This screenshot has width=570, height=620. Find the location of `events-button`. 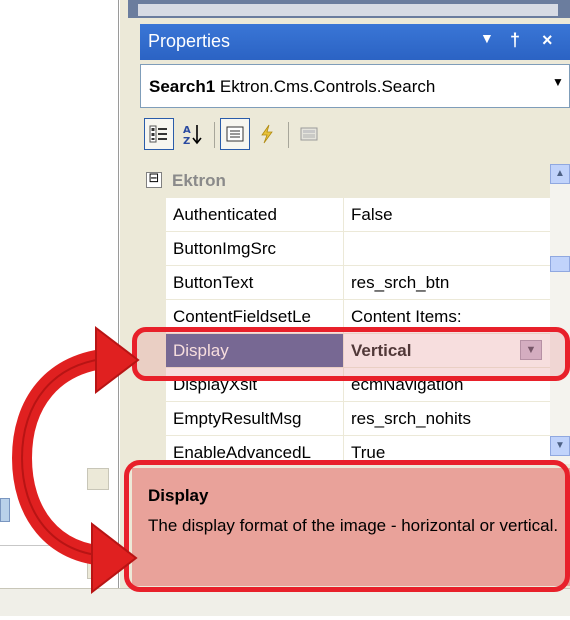

events-button is located at coordinates (267, 134).